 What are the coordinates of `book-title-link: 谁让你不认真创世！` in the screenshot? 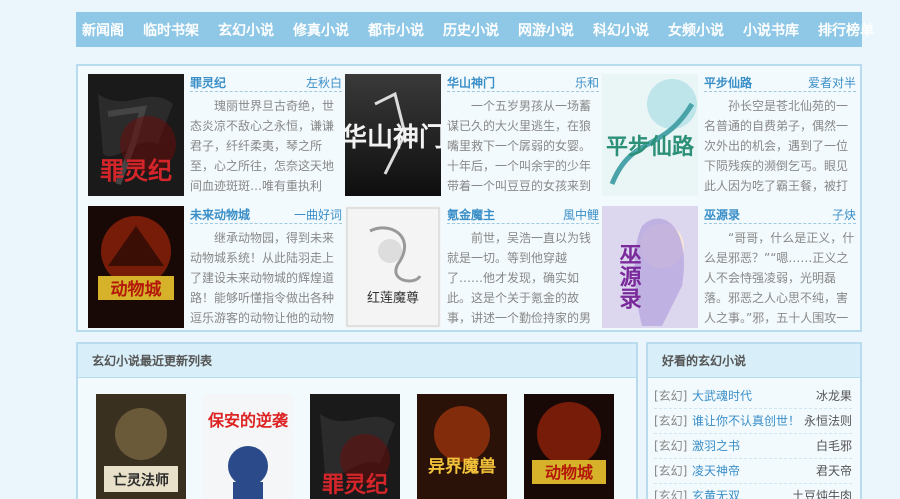 It's located at (748, 421).